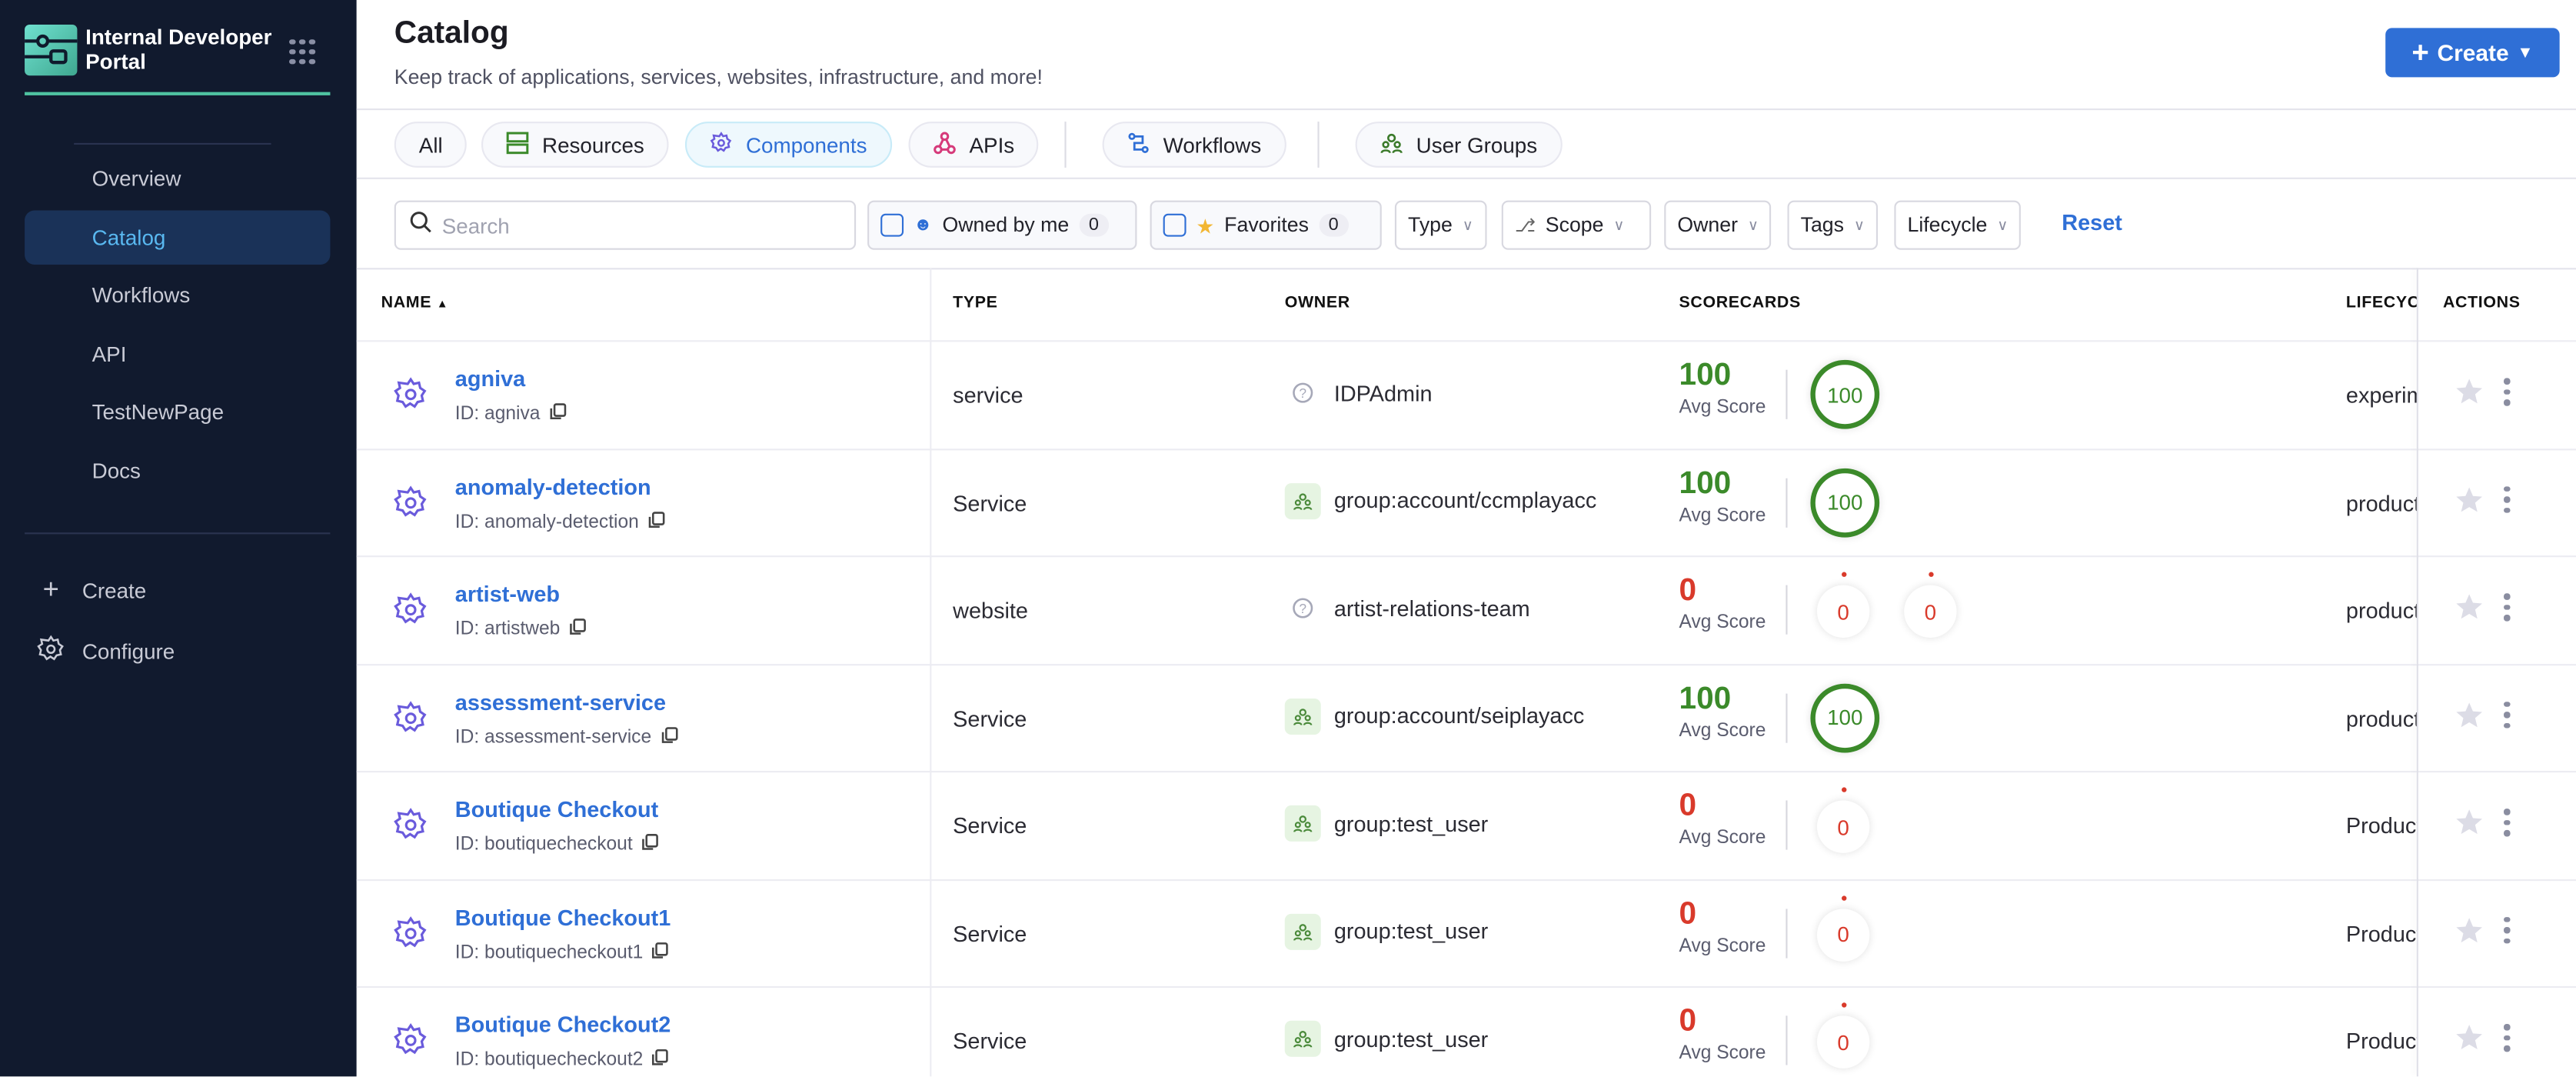  Describe the element at coordinates (563, 917) in the screenshot. I see `entity-name-link: Boutique Checkout1` at that location.